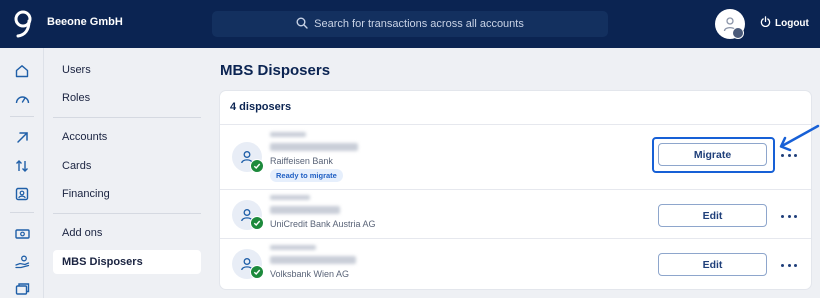 This screenshot has width=820, height=298. I want to click on logo-icon, so click(23, 24).